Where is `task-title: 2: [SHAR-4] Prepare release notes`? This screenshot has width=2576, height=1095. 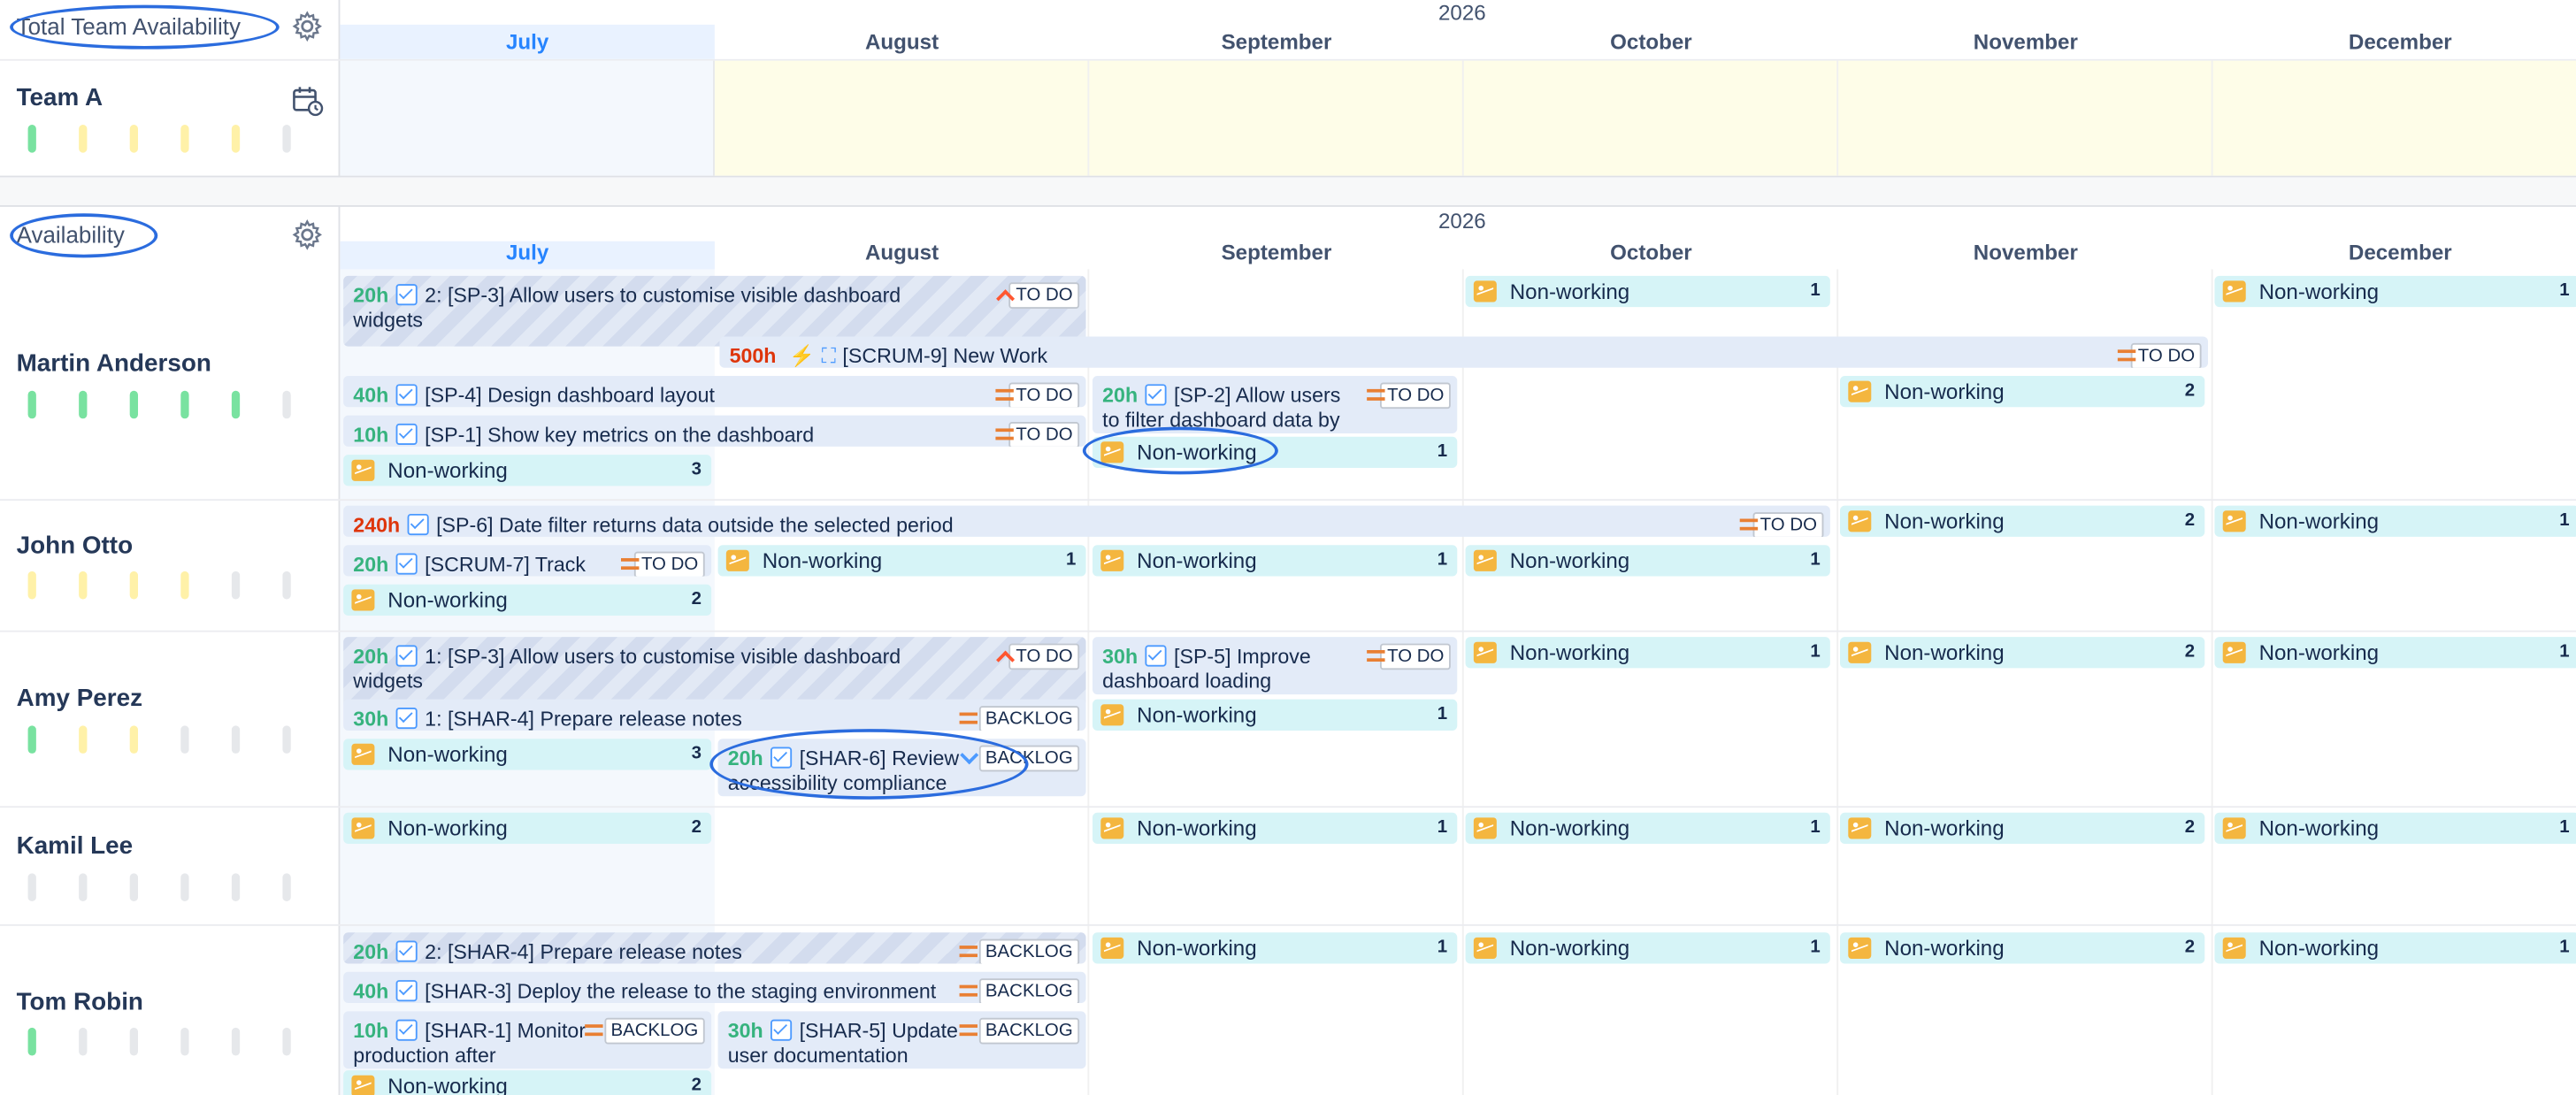
task-title: 2: [SHAR-4] Prepare release notes is located at coordinates (583, 952).